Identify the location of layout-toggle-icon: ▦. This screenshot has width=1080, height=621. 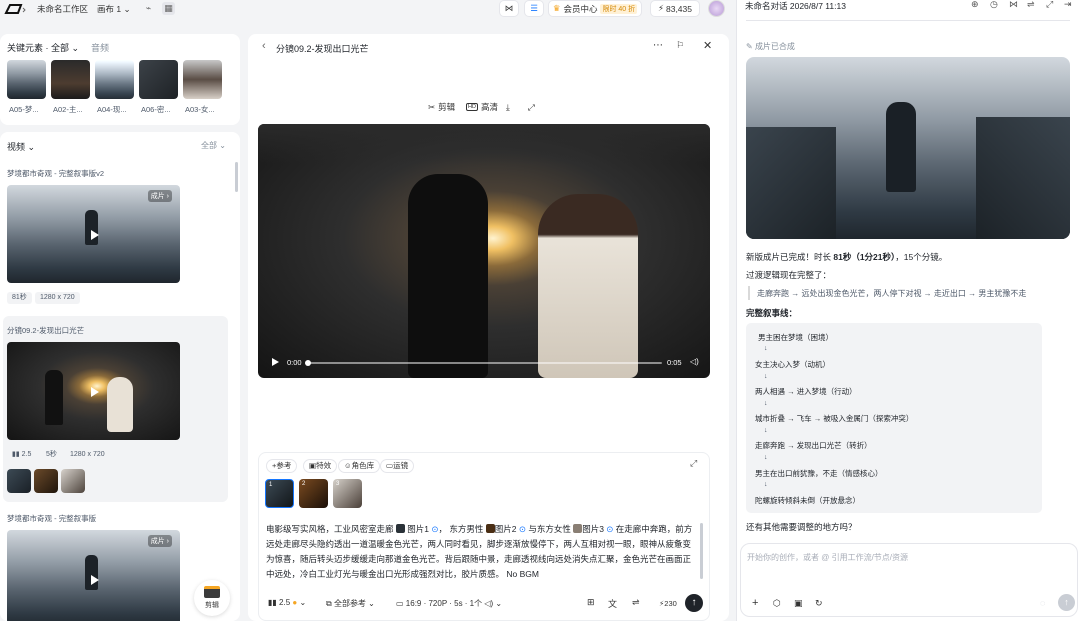
(168, 8).